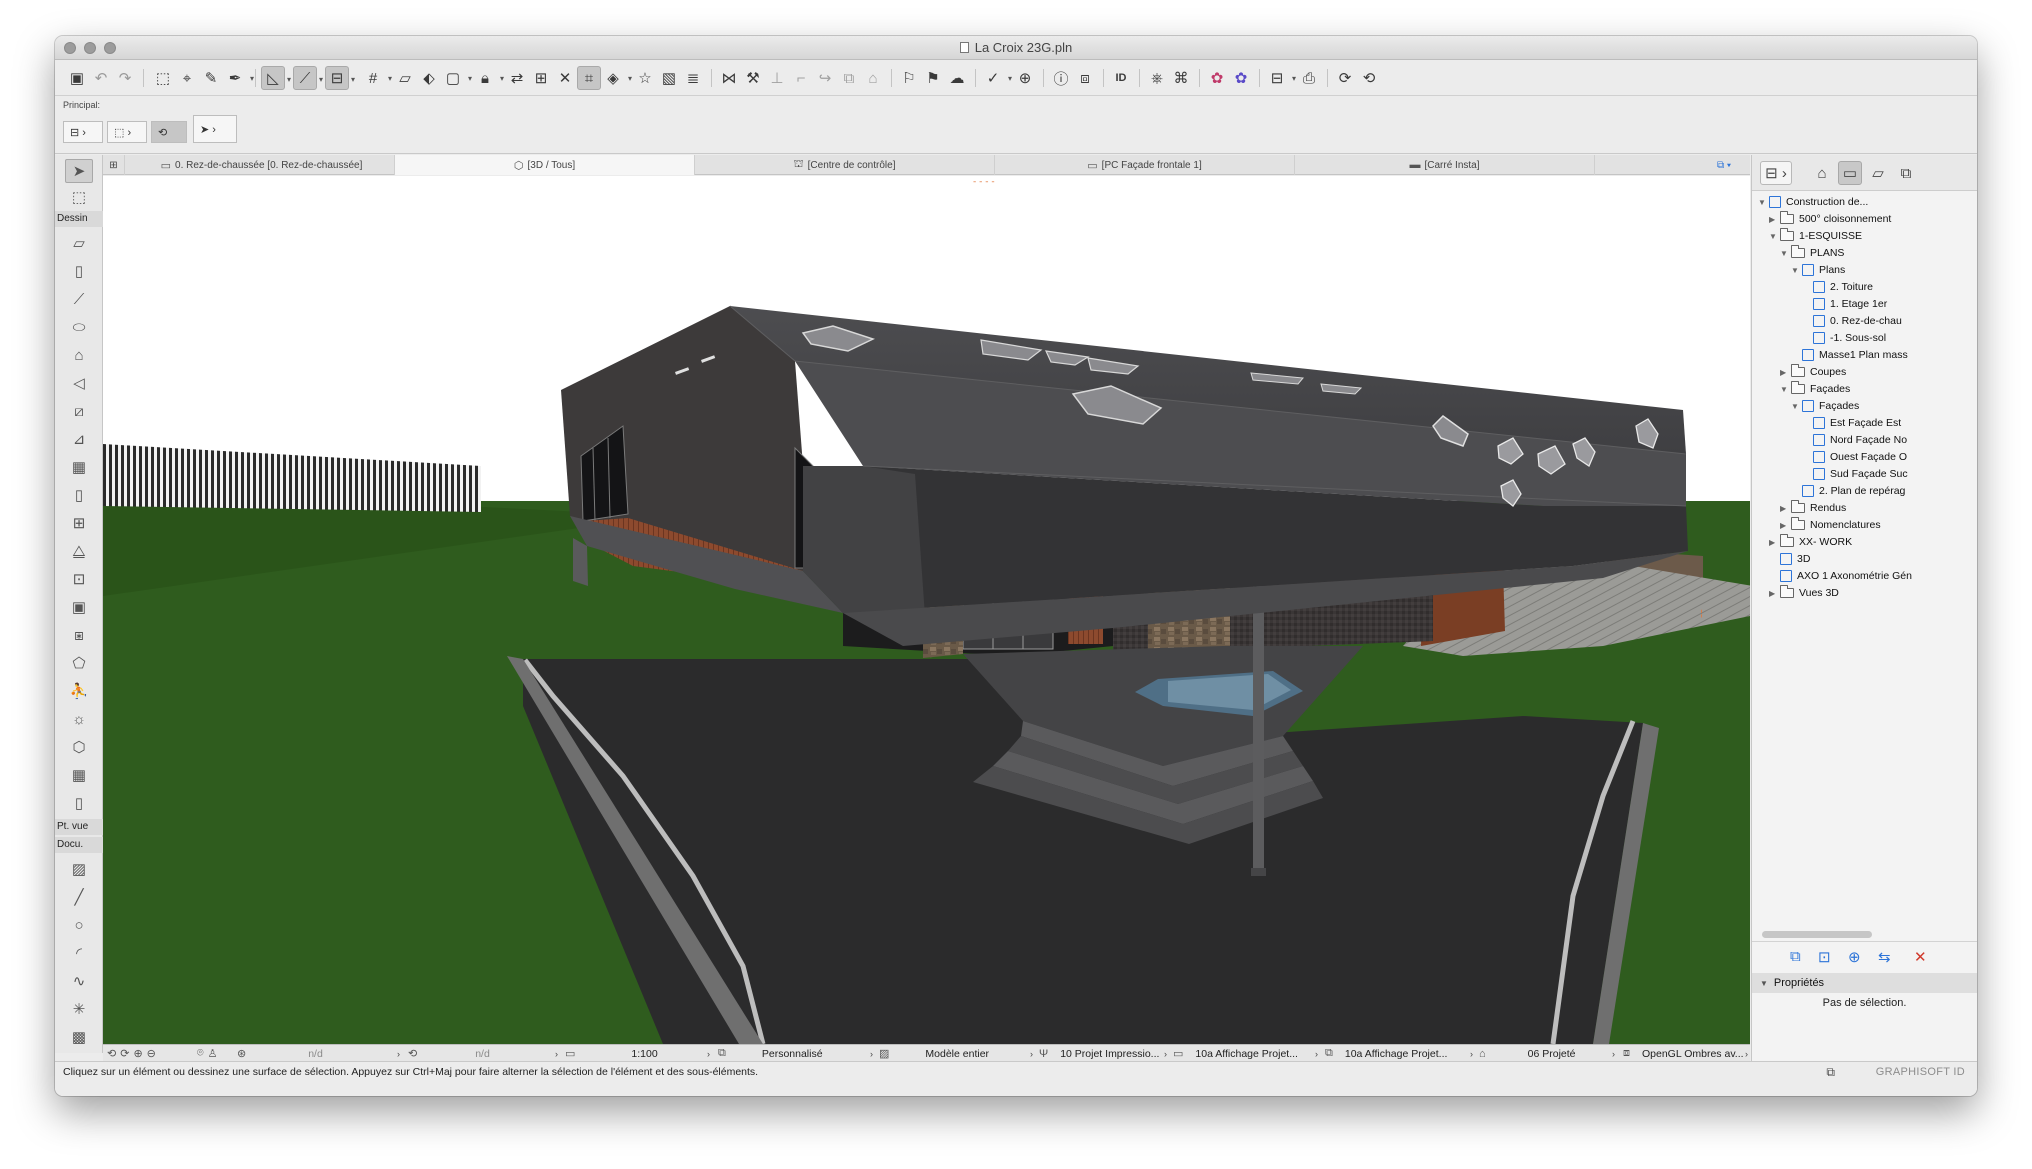 This screenshot has width=2032, height=1169. Describe the element at coordinates (956, 1053) in the screenshot. I see `model-view-field: ▨ Modèle entier ›` at that location.